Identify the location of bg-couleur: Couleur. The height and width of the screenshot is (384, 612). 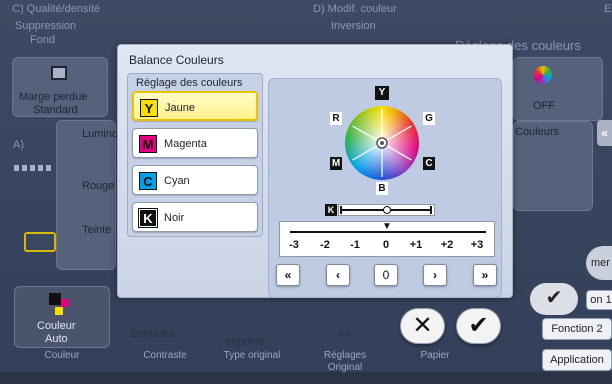
(56, 326).